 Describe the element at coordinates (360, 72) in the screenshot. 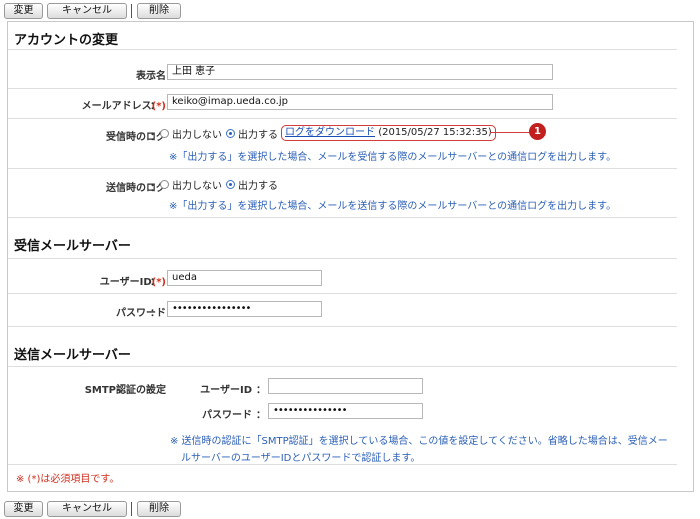

I see `display-name-input: 上田 恵子` at that location.